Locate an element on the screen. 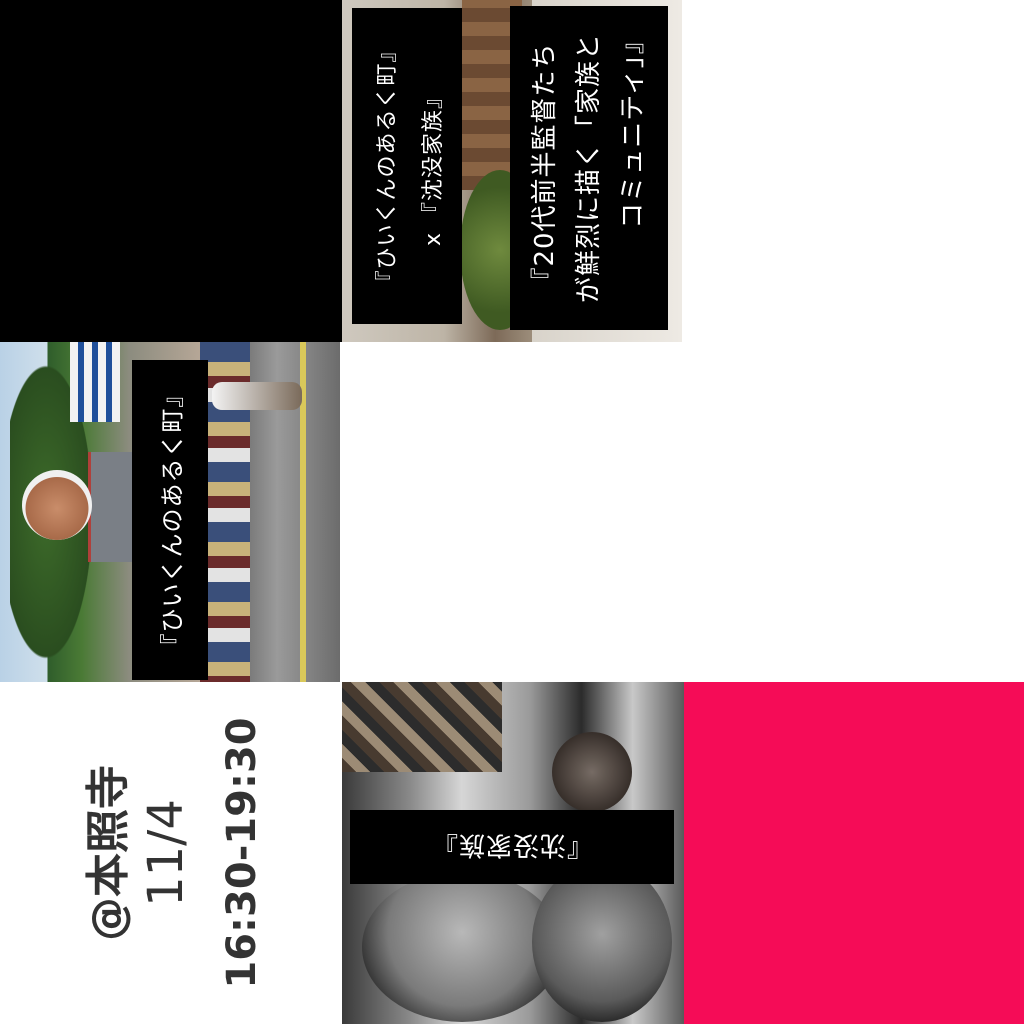 The height and width of the screenshot is (1024, 1024). title-line-1: 『ひいくんのあるく町』 is located at coordinates (387, 166).